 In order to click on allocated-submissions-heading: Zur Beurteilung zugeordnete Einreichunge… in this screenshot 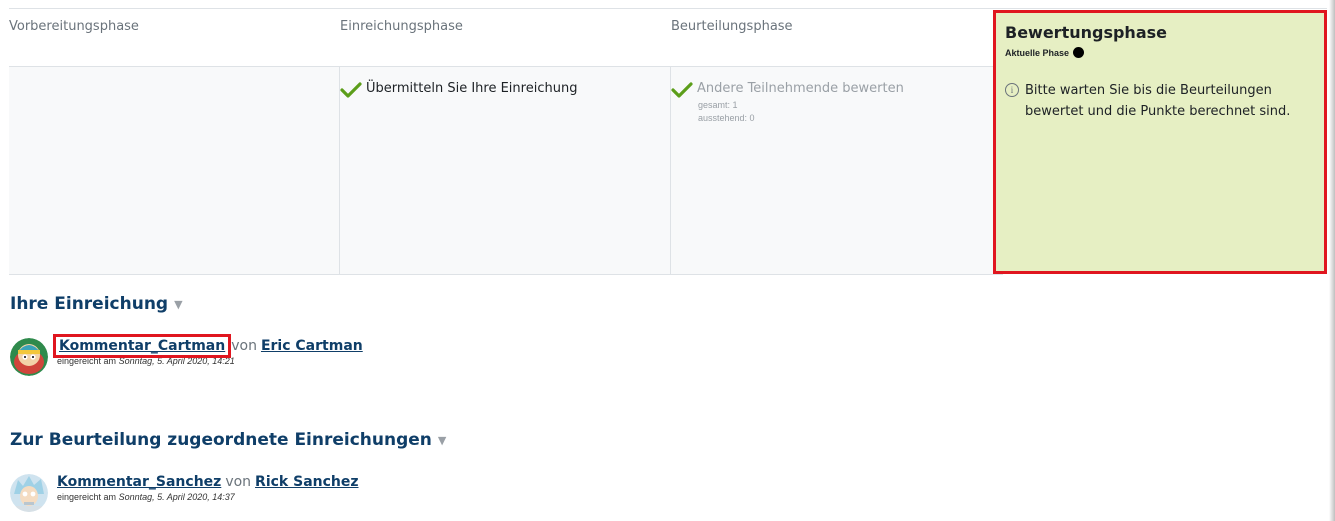, I will do `click(228, 440)`.